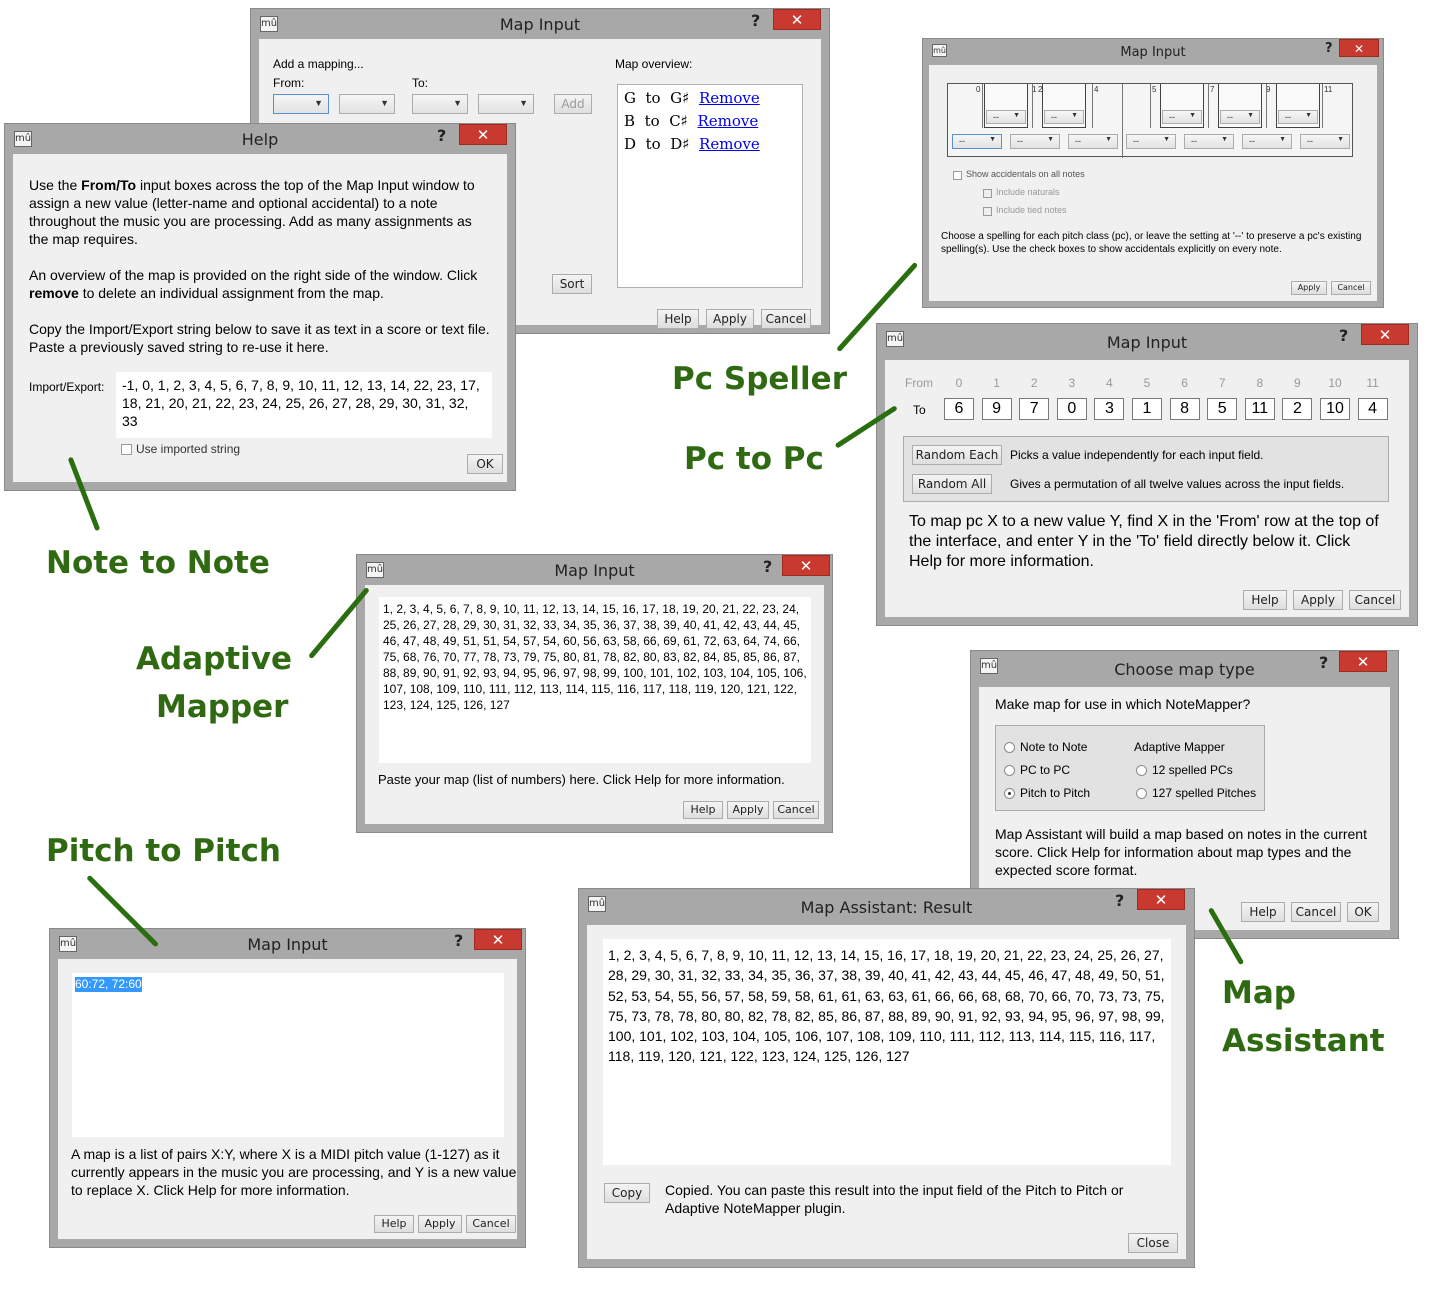  I want to click on random-all-button: Random All, so click(952, 484).